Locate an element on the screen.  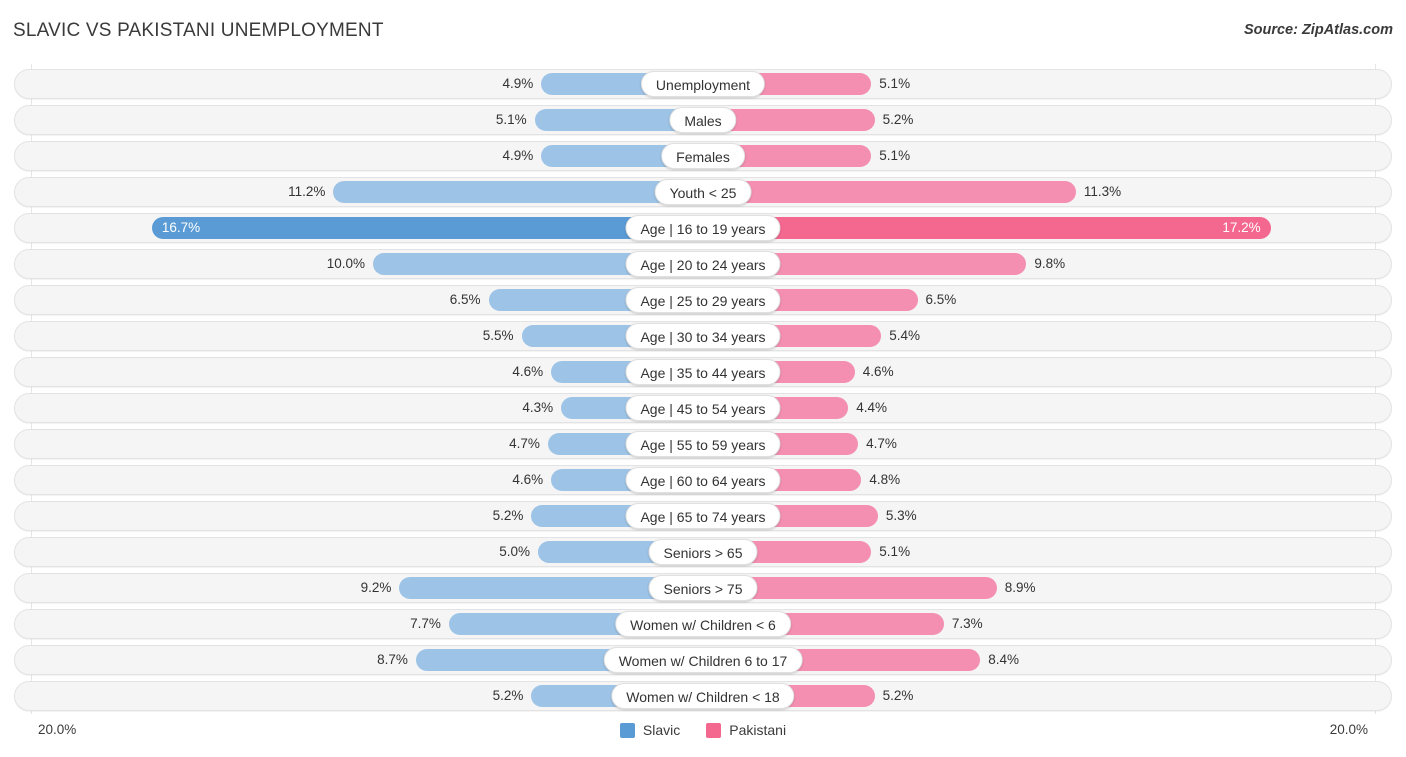
chart-row: 4.9% 5.1% Unemployment is located at coordinates (703, 84).